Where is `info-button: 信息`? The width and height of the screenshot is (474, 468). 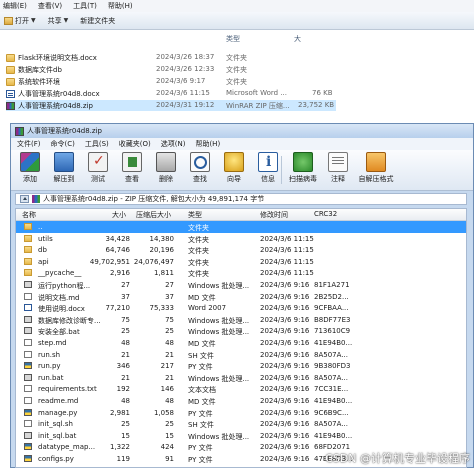 info-button: 信息 is located at coordinates (268, 168).